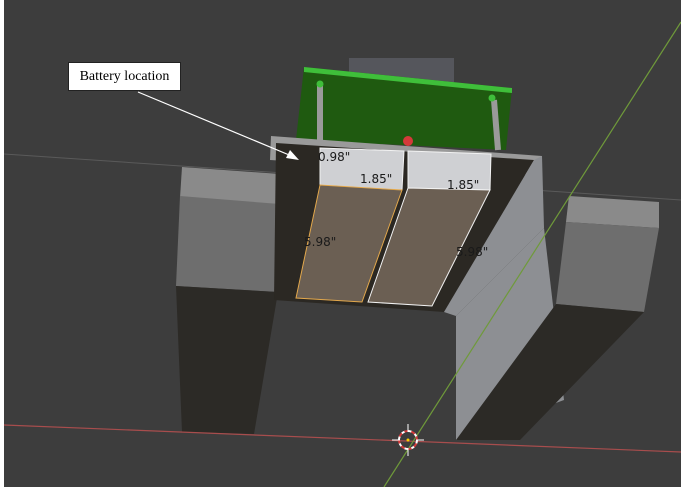 The image size is (681, 487). Describe the element at coordinates (607, 267) in the screenshot. I see `right-block-face` at that location.